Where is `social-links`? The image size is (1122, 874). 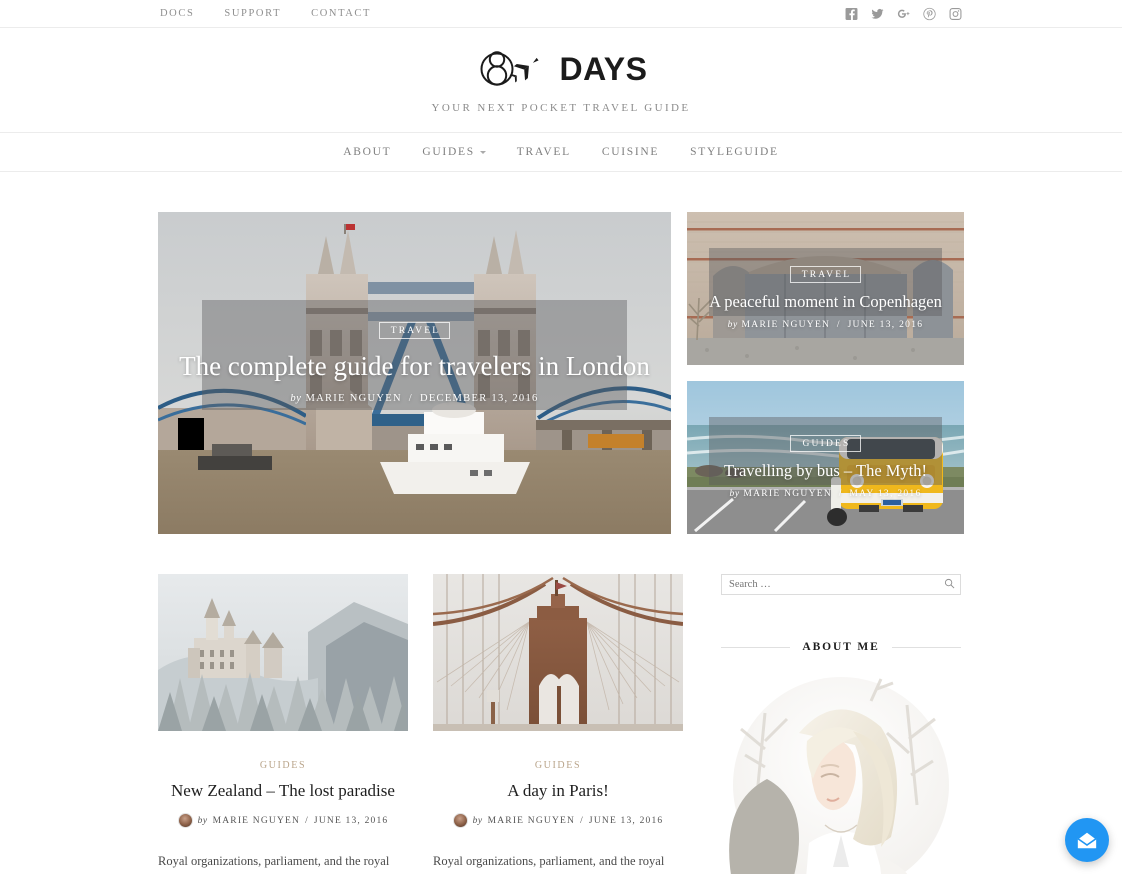 social-links is located at coordinates (903, 13).